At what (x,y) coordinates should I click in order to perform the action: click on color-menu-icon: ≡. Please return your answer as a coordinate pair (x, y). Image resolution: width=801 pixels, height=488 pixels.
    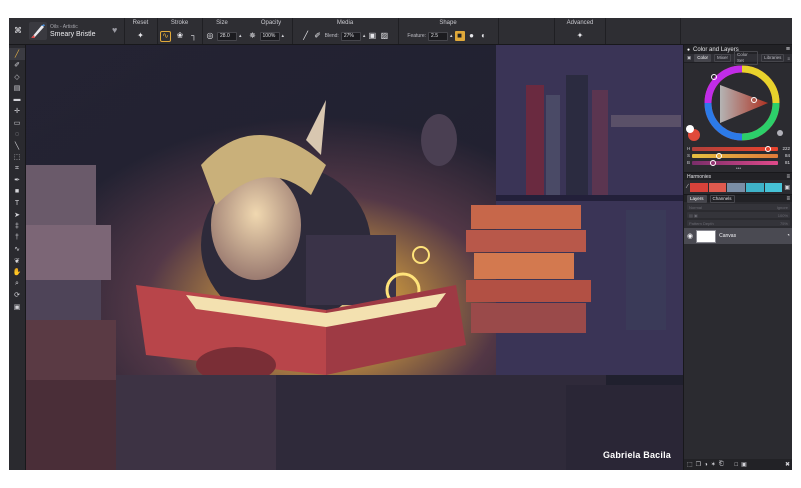
    Looking at the image, I should click on (788, 58).